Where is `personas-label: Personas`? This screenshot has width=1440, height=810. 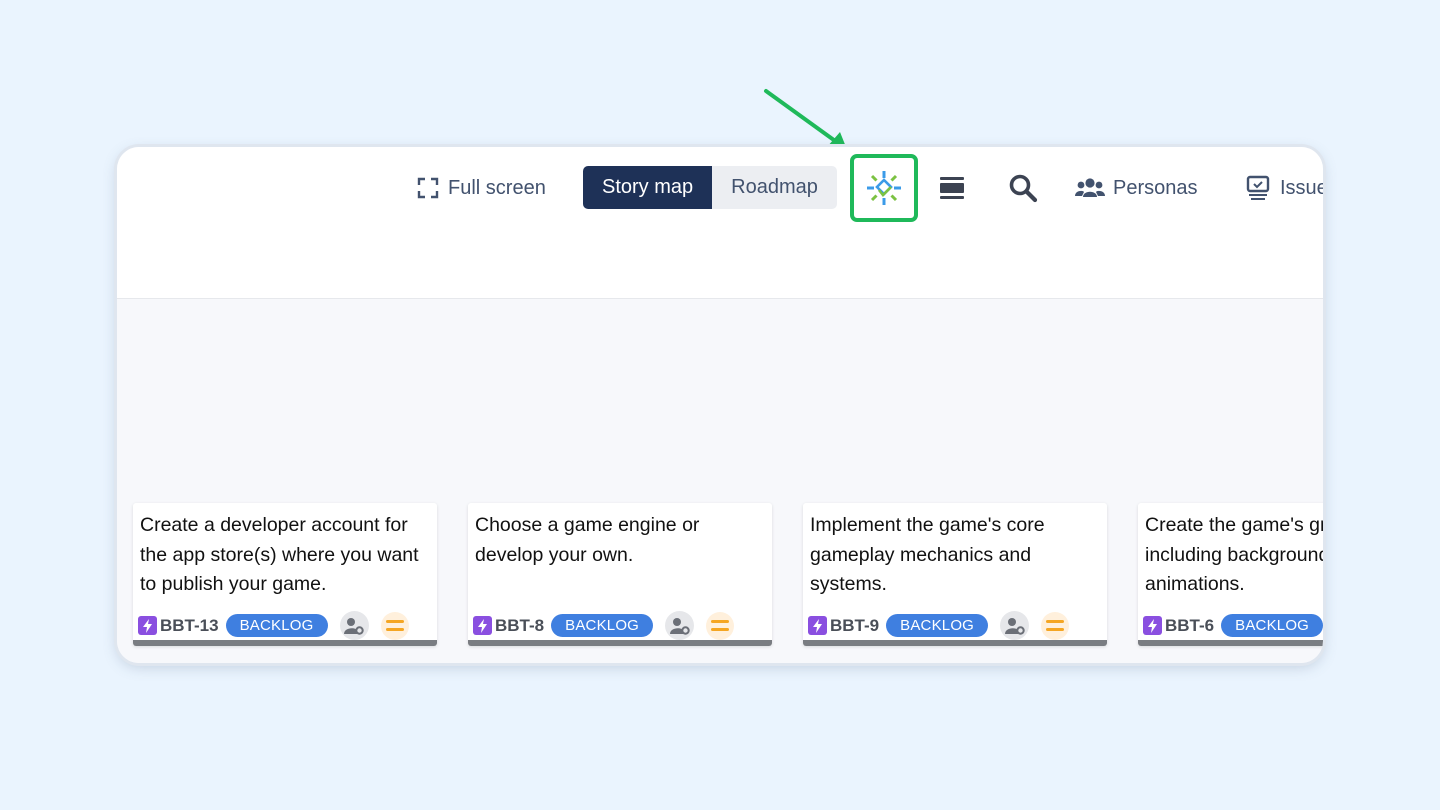
personas-label: Personas is located at coordinates (1155, 187).